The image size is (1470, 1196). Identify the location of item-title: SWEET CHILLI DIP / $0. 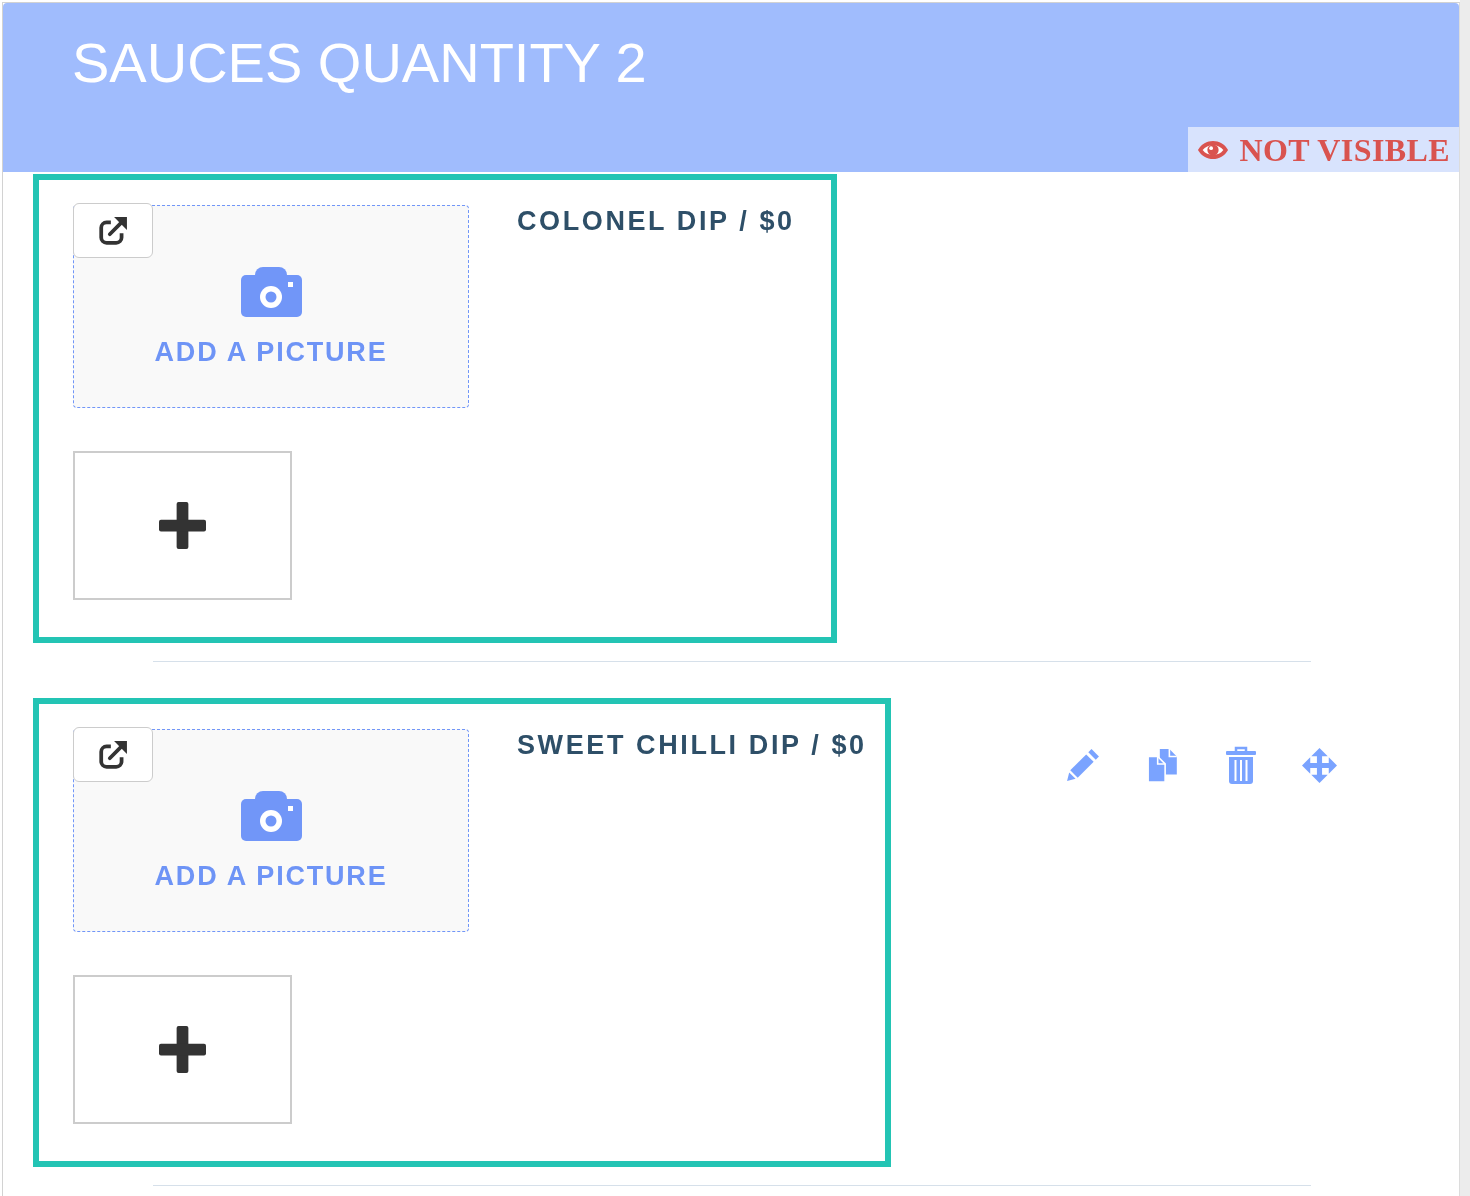
(692, 745).